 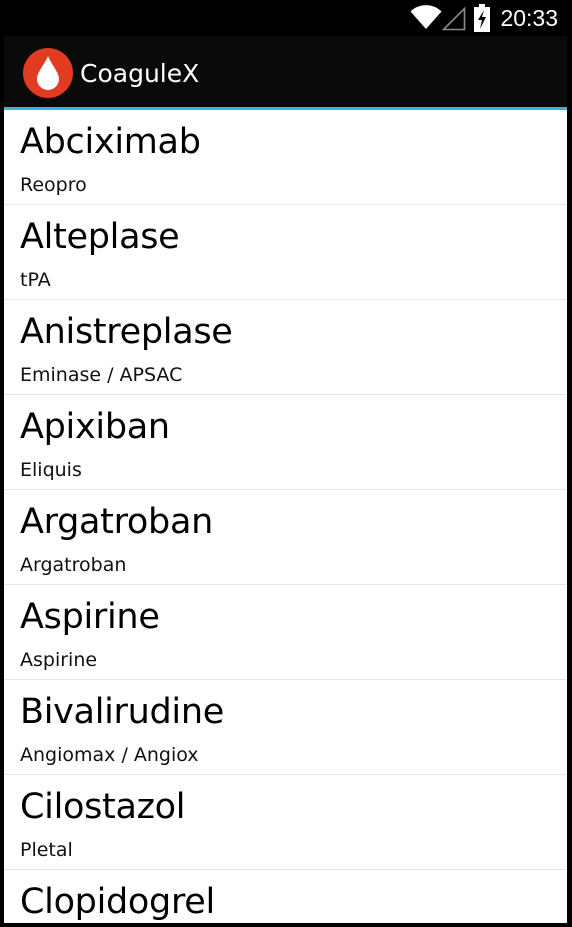 What do you see at coordinates (101, 375) in the screenshot?
I see `drug-brand: Eminase / APSAC` at bounding box center [101, 375].